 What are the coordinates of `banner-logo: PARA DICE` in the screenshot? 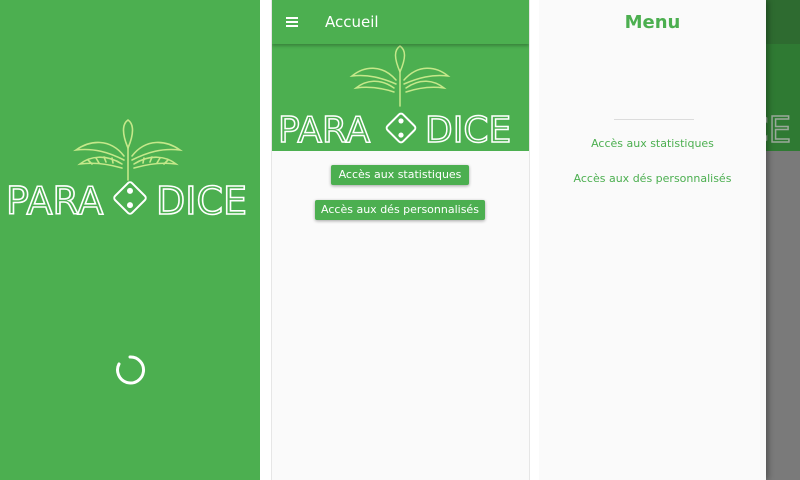 It's located at (400, 97).